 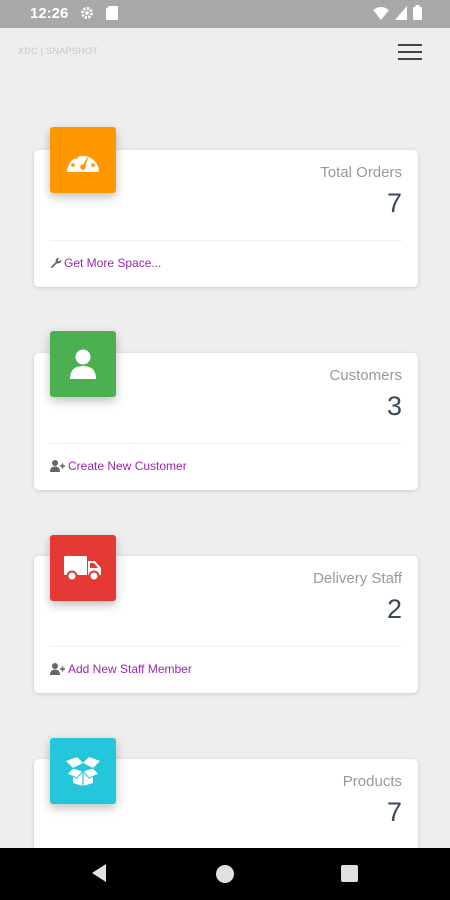 I want to click on system-nav-bar, so click(x=225, y=874).